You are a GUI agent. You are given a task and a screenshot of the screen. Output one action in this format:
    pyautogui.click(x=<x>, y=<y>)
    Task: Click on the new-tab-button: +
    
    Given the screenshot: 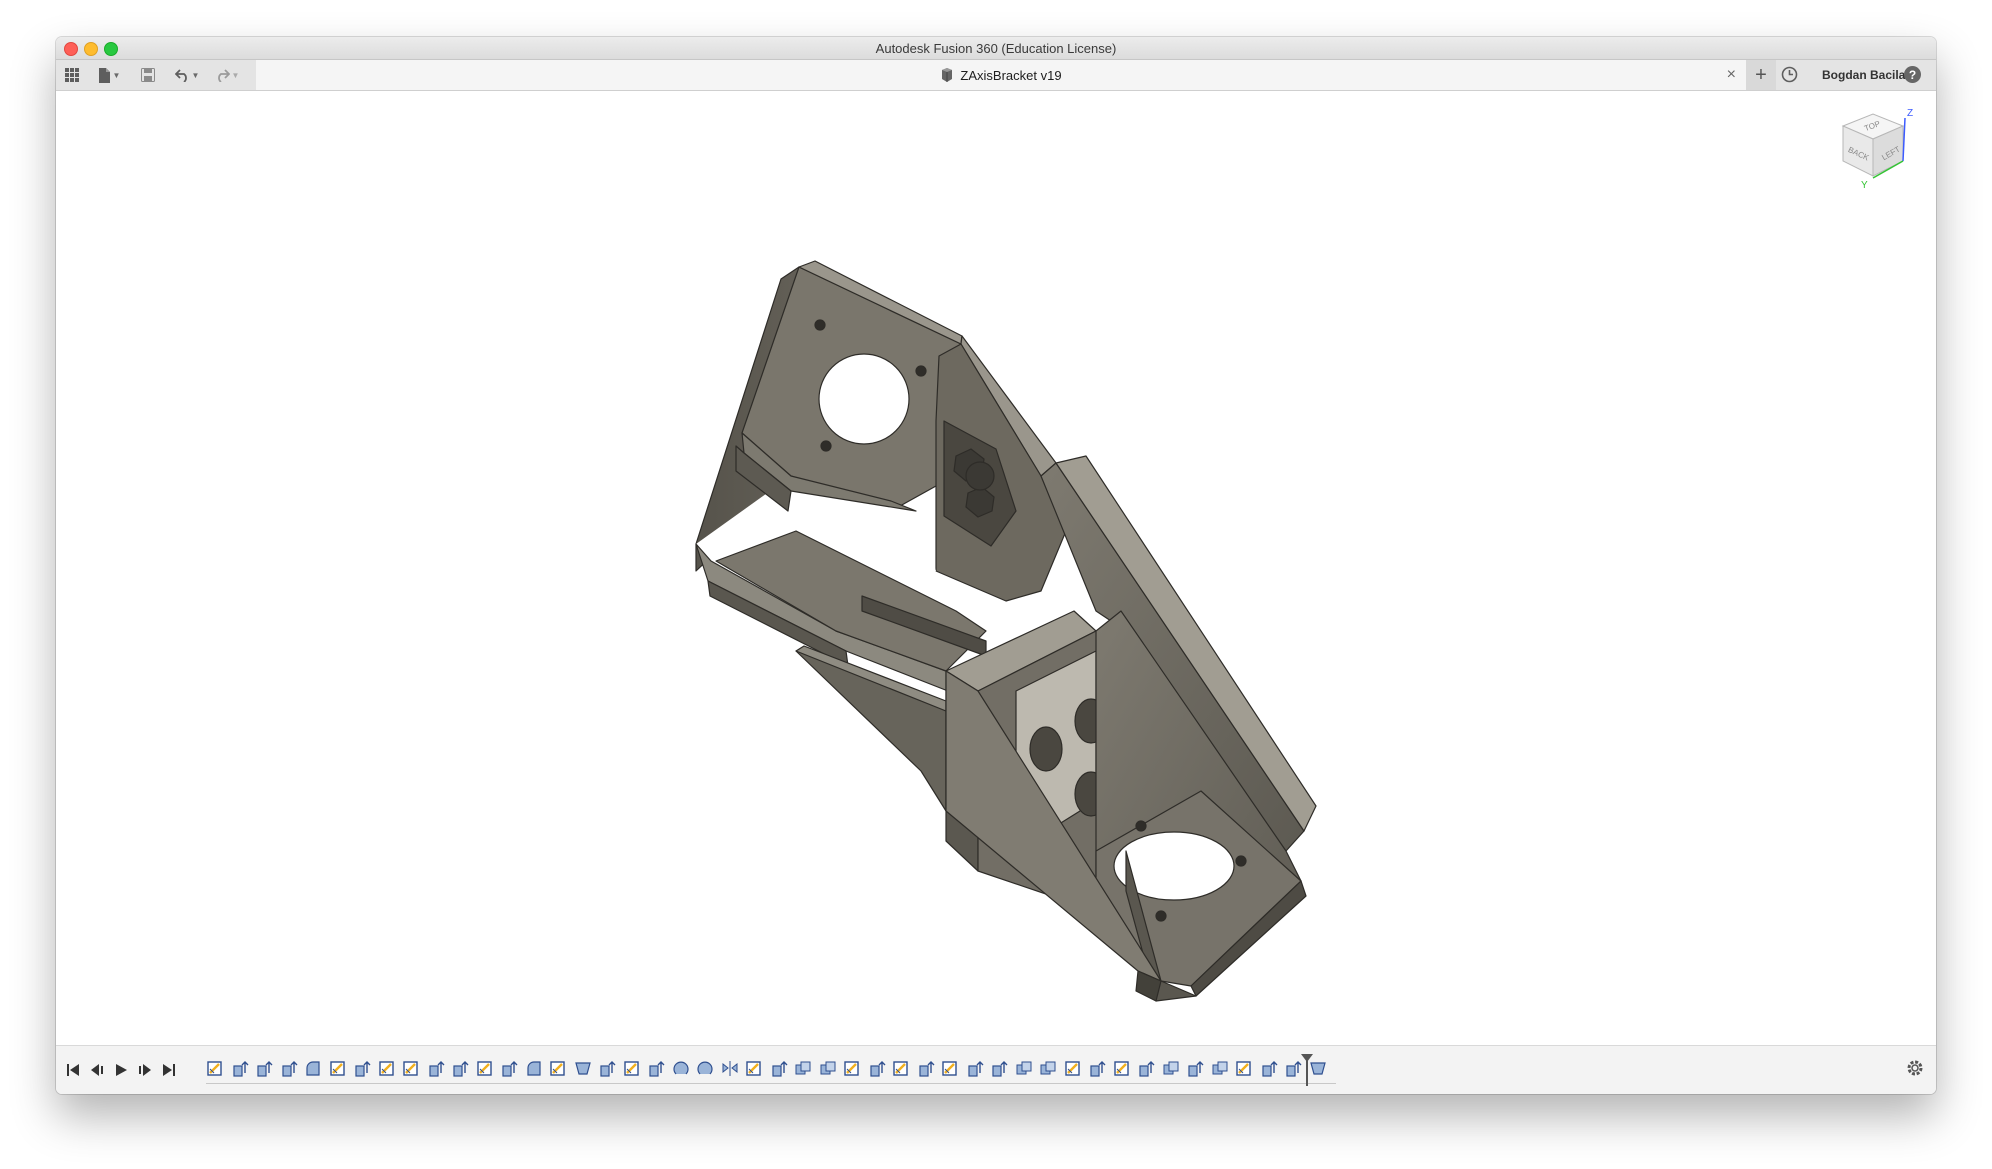 What is the action you would take?
    pyautogui.click(x=1761, y=75)
    